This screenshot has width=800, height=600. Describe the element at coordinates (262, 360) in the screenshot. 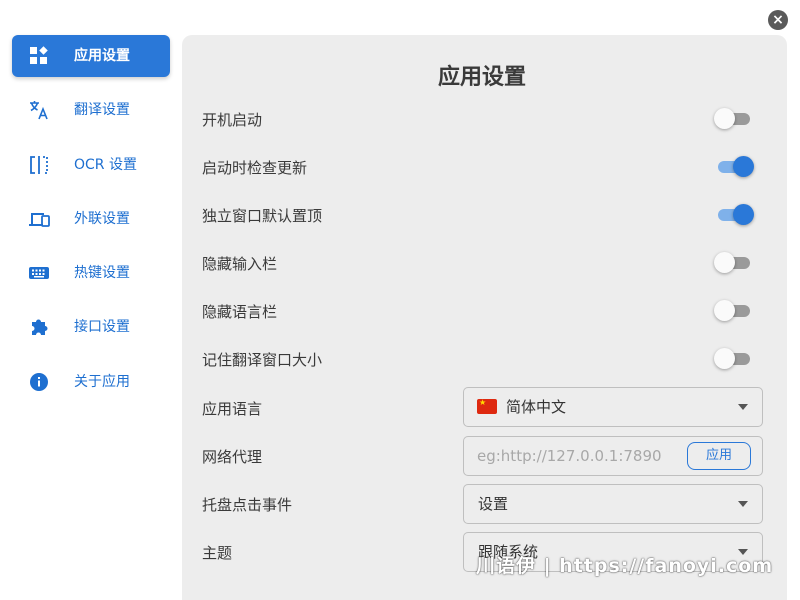

I see `setting-label-remember-size: 记住翻译窗口大小` at that location.